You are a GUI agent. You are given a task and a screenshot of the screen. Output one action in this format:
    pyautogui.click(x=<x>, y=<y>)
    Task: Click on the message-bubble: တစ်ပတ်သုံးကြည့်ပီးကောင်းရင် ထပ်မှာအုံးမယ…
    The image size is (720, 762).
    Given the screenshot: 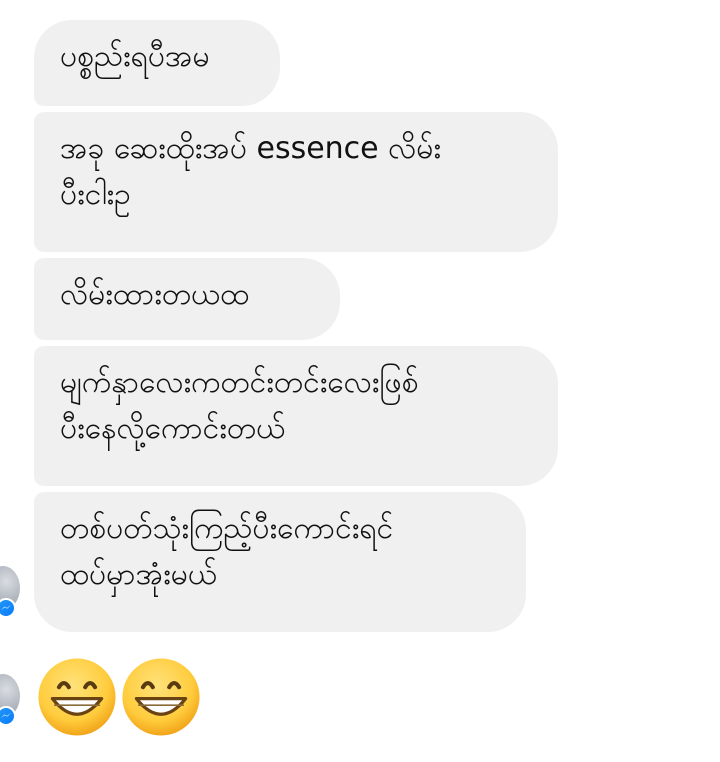 What is the action you would take?
    pyautogui.click(x=280, y=562)
    